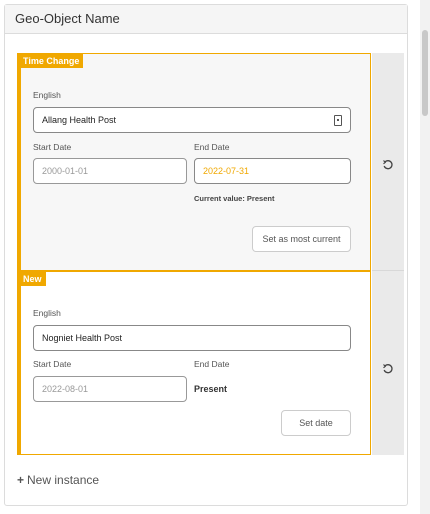  Describe the element at coordinates (192, 338) in the screenshot. I see `name-input: Nogniet Health Post` at that location.